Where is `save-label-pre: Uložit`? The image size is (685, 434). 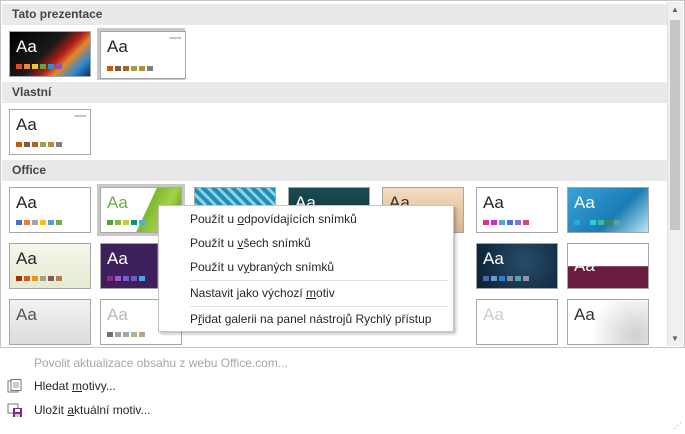
save-label-pre: Uložit is located at coordinates (51, 410).